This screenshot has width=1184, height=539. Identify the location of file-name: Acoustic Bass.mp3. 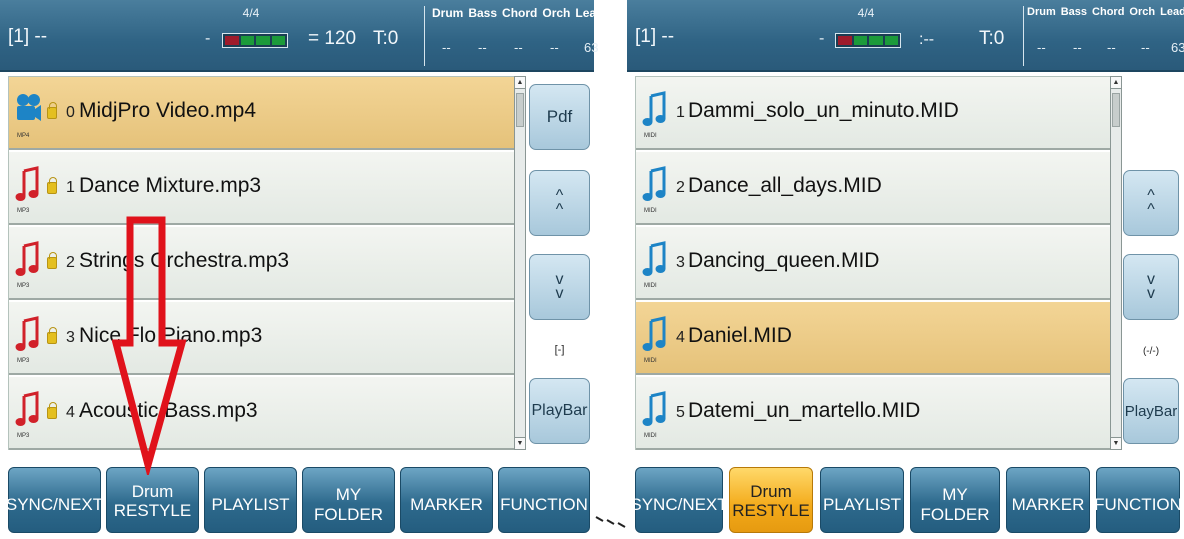
(168, 410).